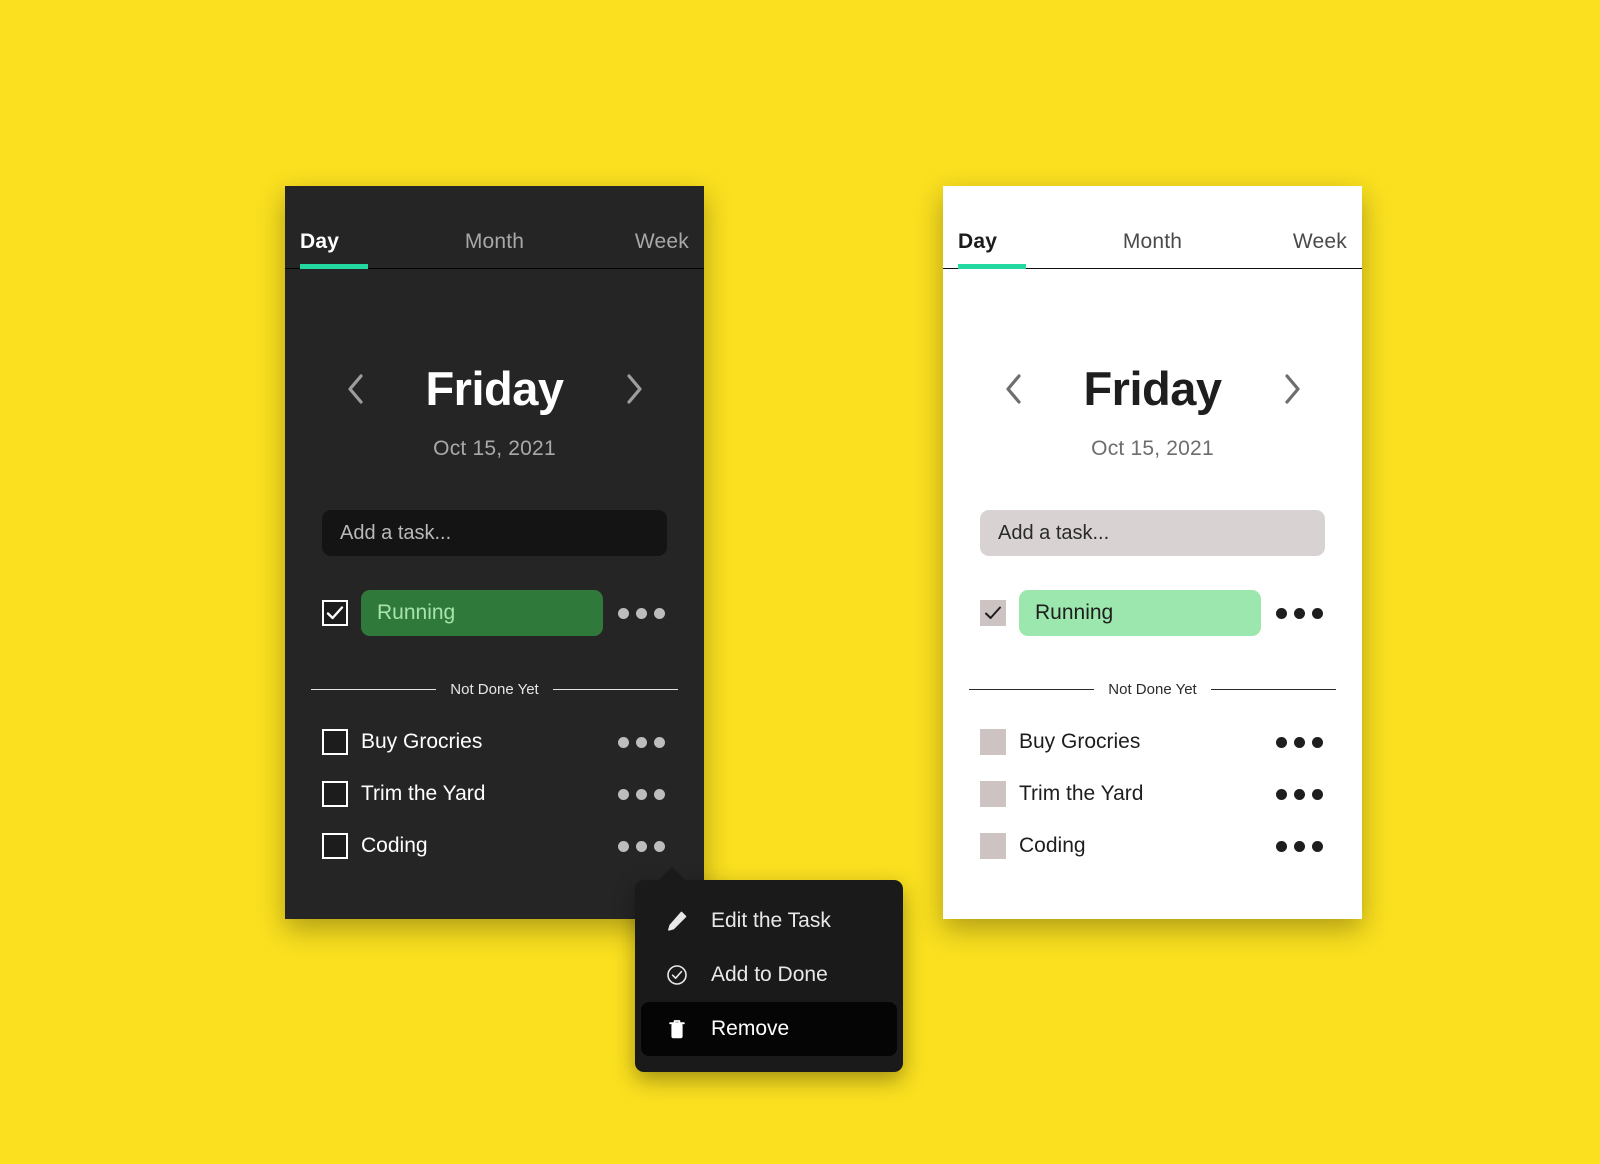 The image size is (1600, 1164). What do you see at coordinates (677, 1029) in the screenshot?
I see `trash-icon` at bounding box center [677, 1029].